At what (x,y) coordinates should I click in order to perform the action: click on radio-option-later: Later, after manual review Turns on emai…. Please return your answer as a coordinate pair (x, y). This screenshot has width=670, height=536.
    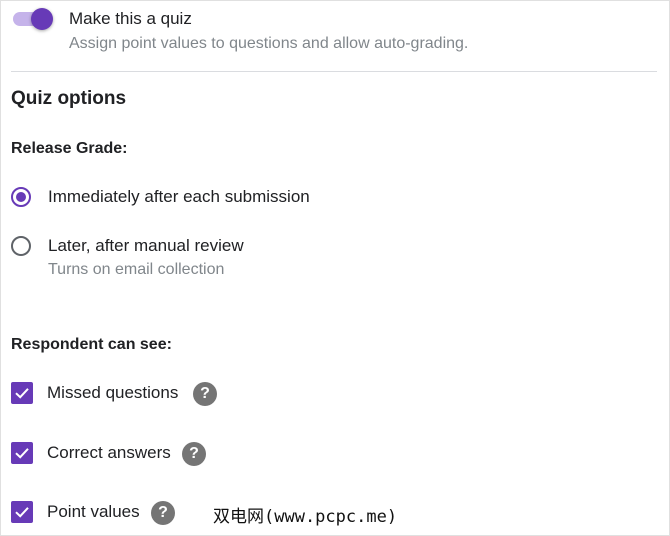
    Looking at the image, I should click on (141, 259).